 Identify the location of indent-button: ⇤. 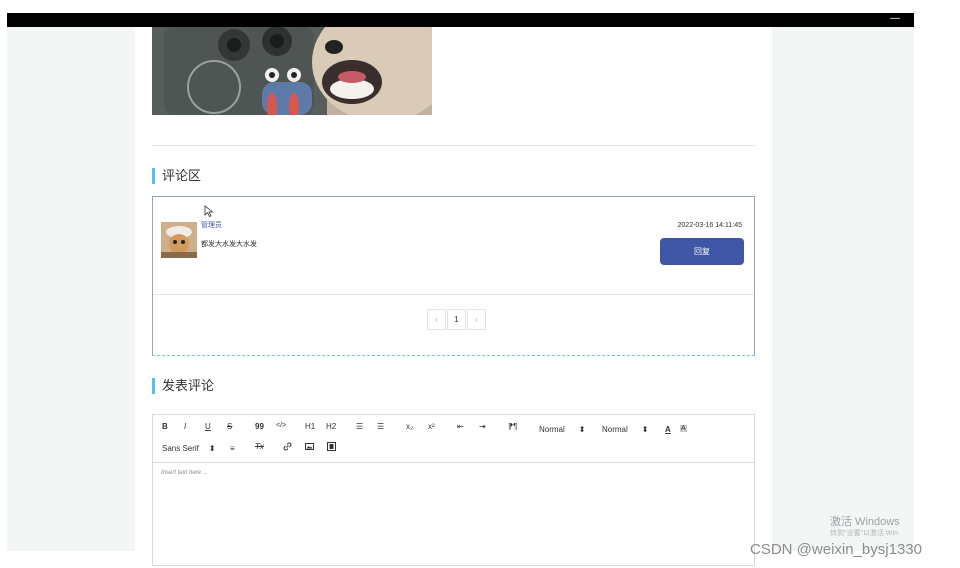
(460, 426).